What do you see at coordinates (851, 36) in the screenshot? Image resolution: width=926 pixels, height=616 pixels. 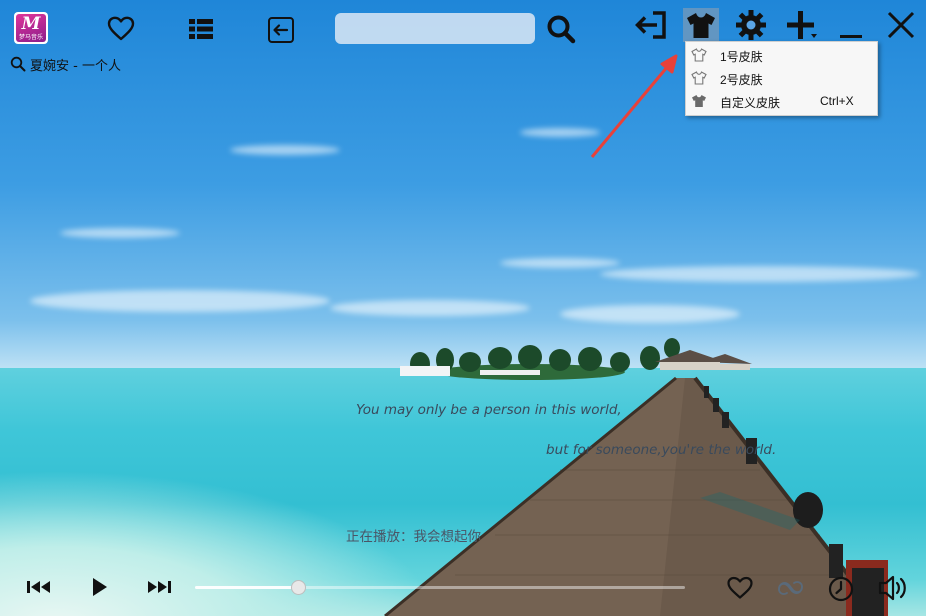 I see `minimize-icon` at bounding box center [851, 36].